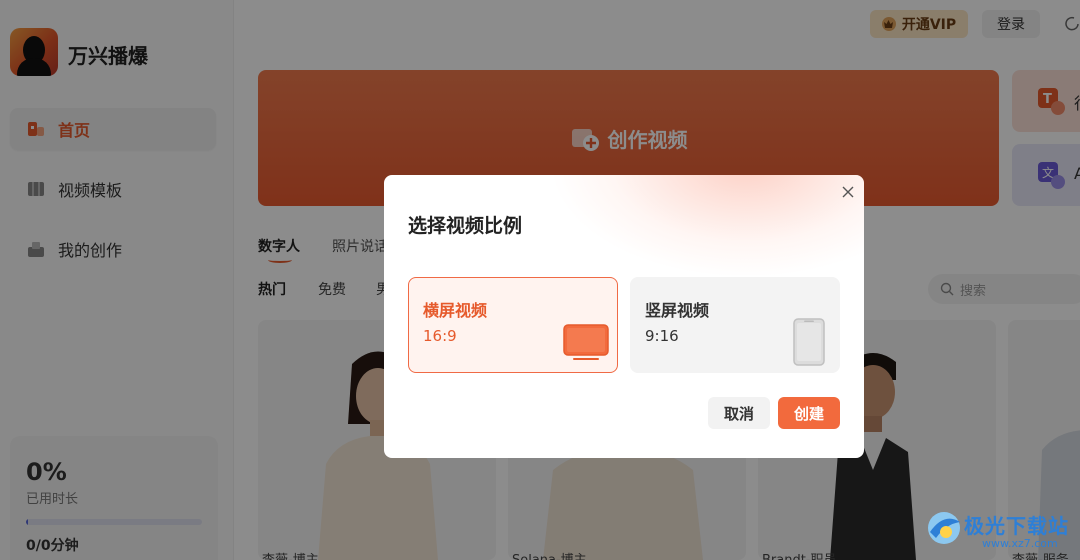 This screenshot has width=1080, height=560. Describe the element at coordinates (1020, 543) in the screenshot. I see `watermark-url: www.xz7.com` at that location.